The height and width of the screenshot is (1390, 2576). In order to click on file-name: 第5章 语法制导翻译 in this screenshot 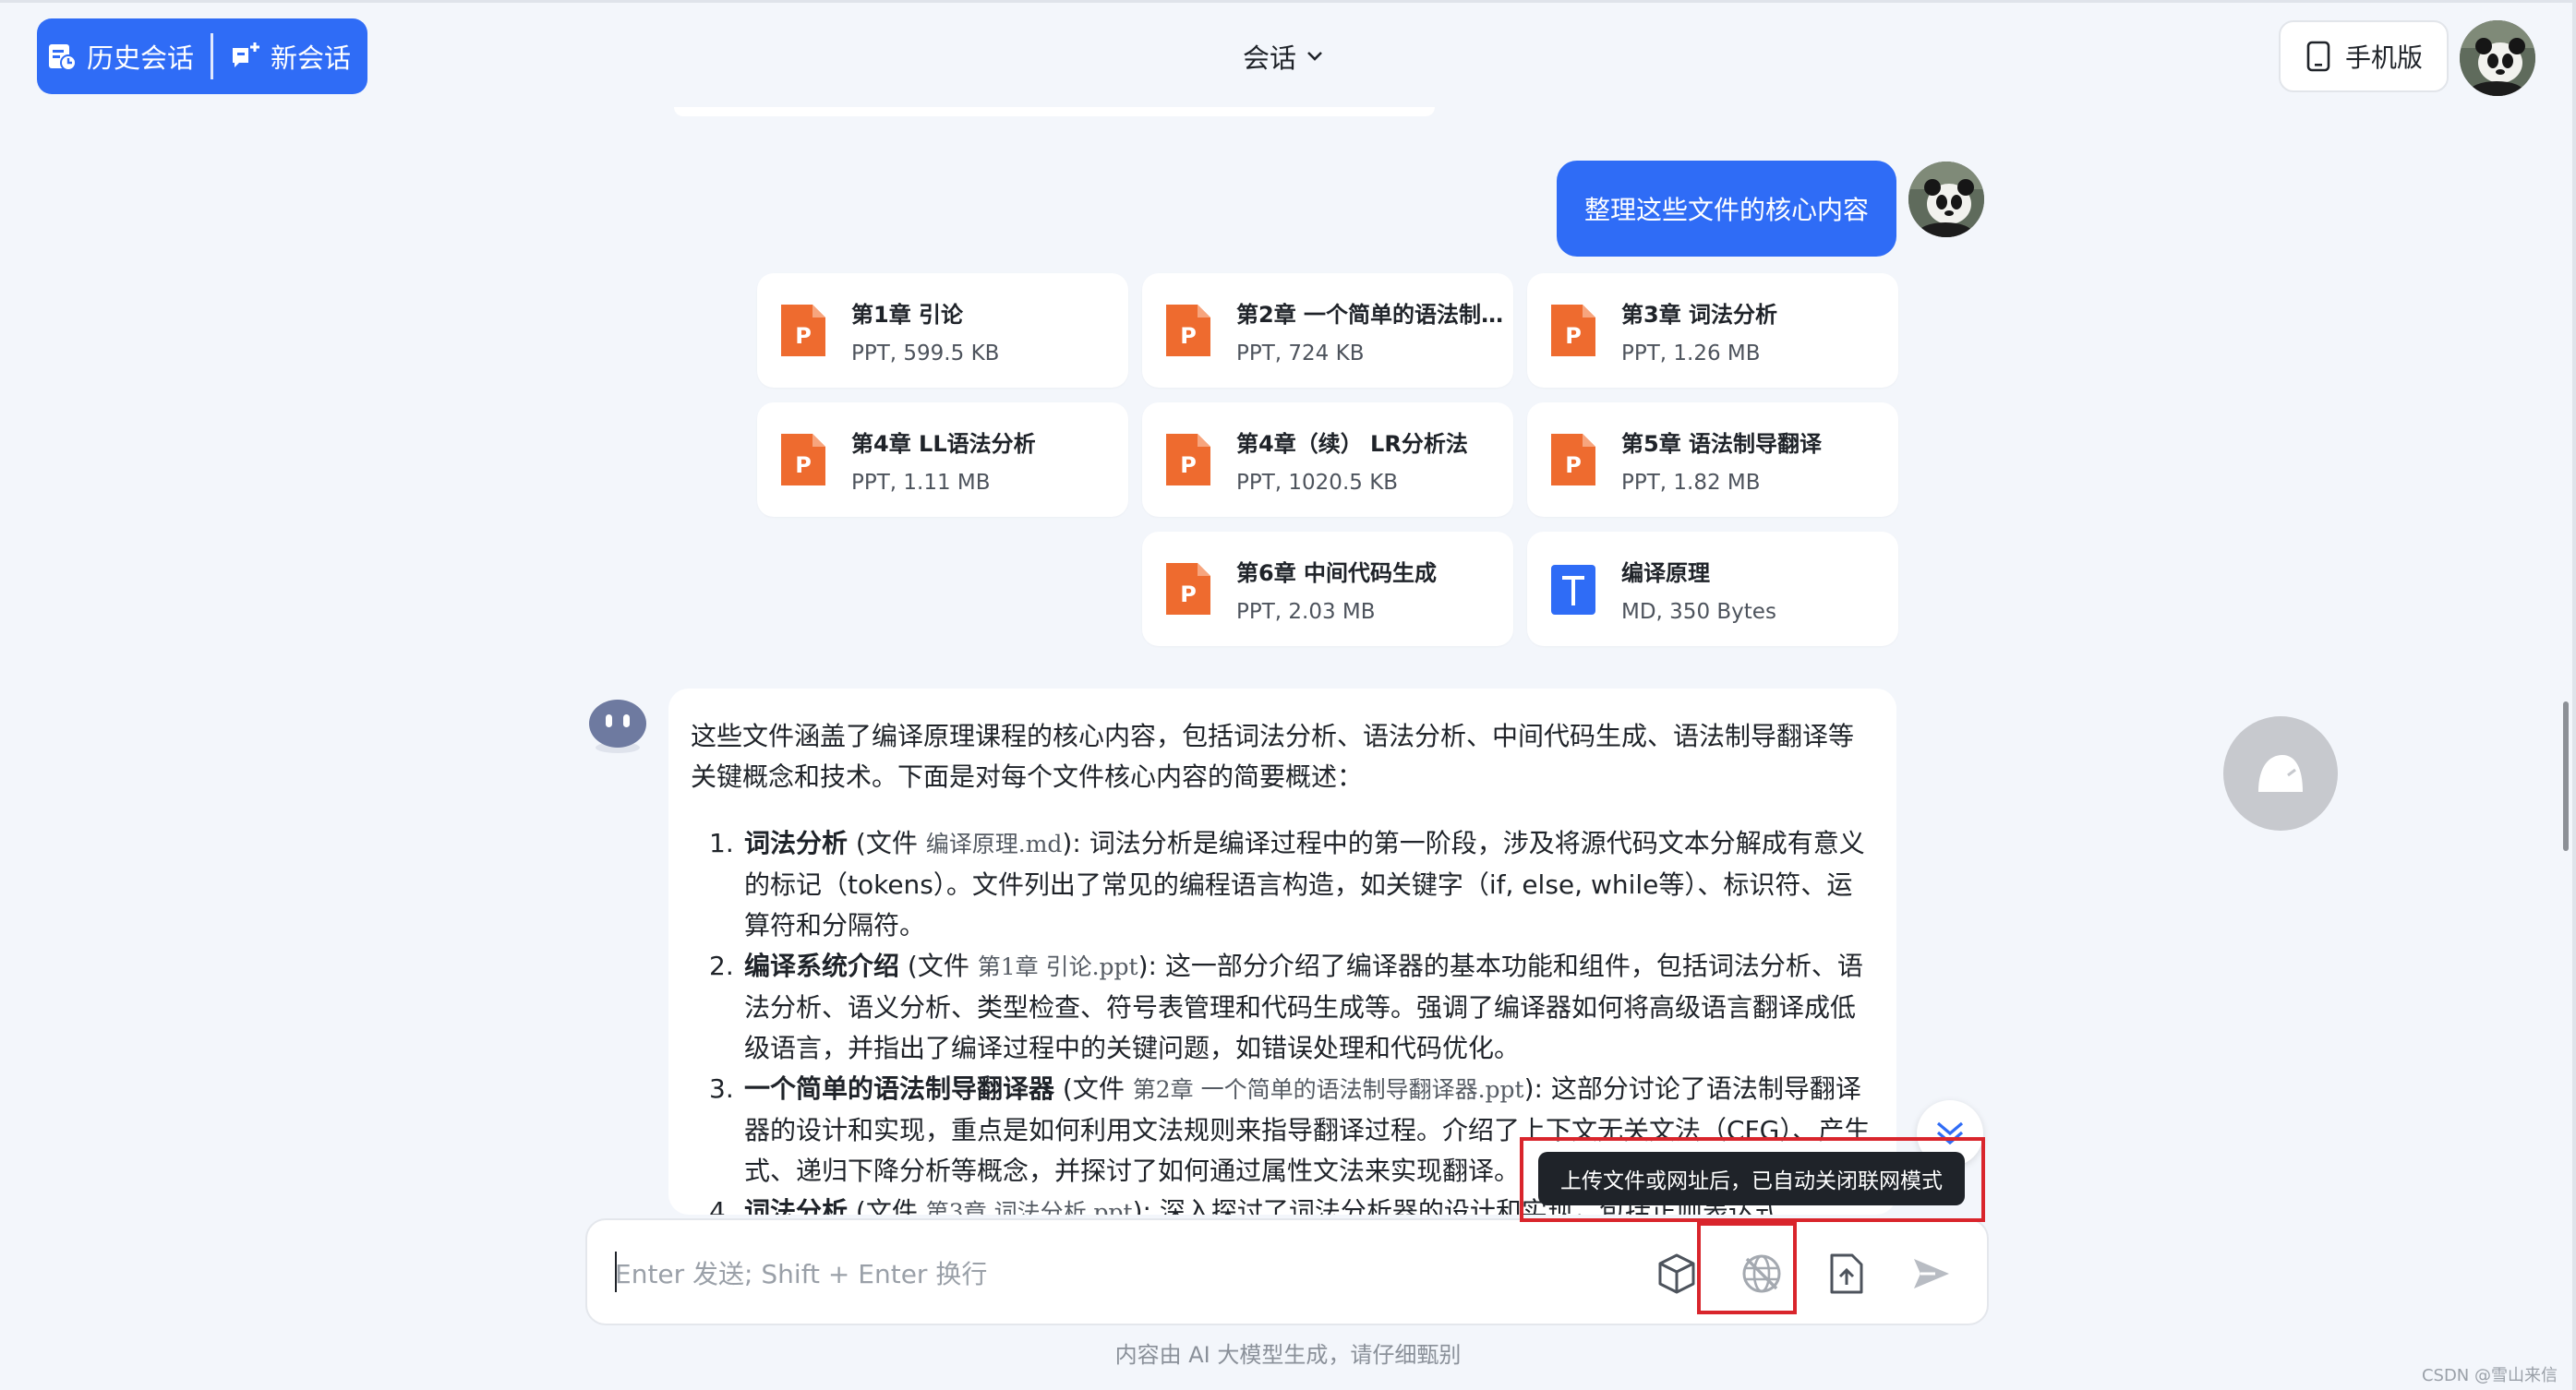, I will do `click(1722, 443)`.